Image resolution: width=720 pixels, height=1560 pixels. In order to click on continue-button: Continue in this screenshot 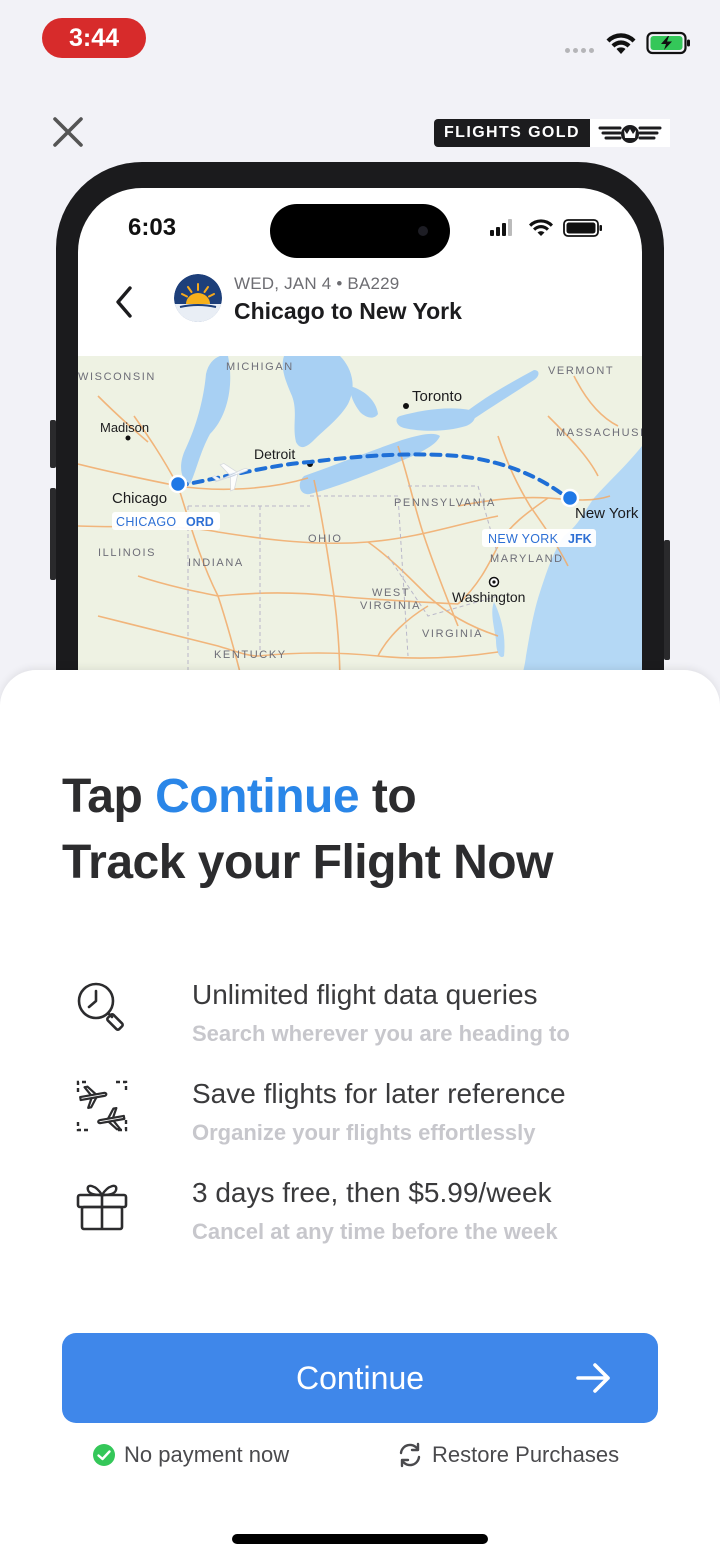, I will do `click(360, 1378)`.